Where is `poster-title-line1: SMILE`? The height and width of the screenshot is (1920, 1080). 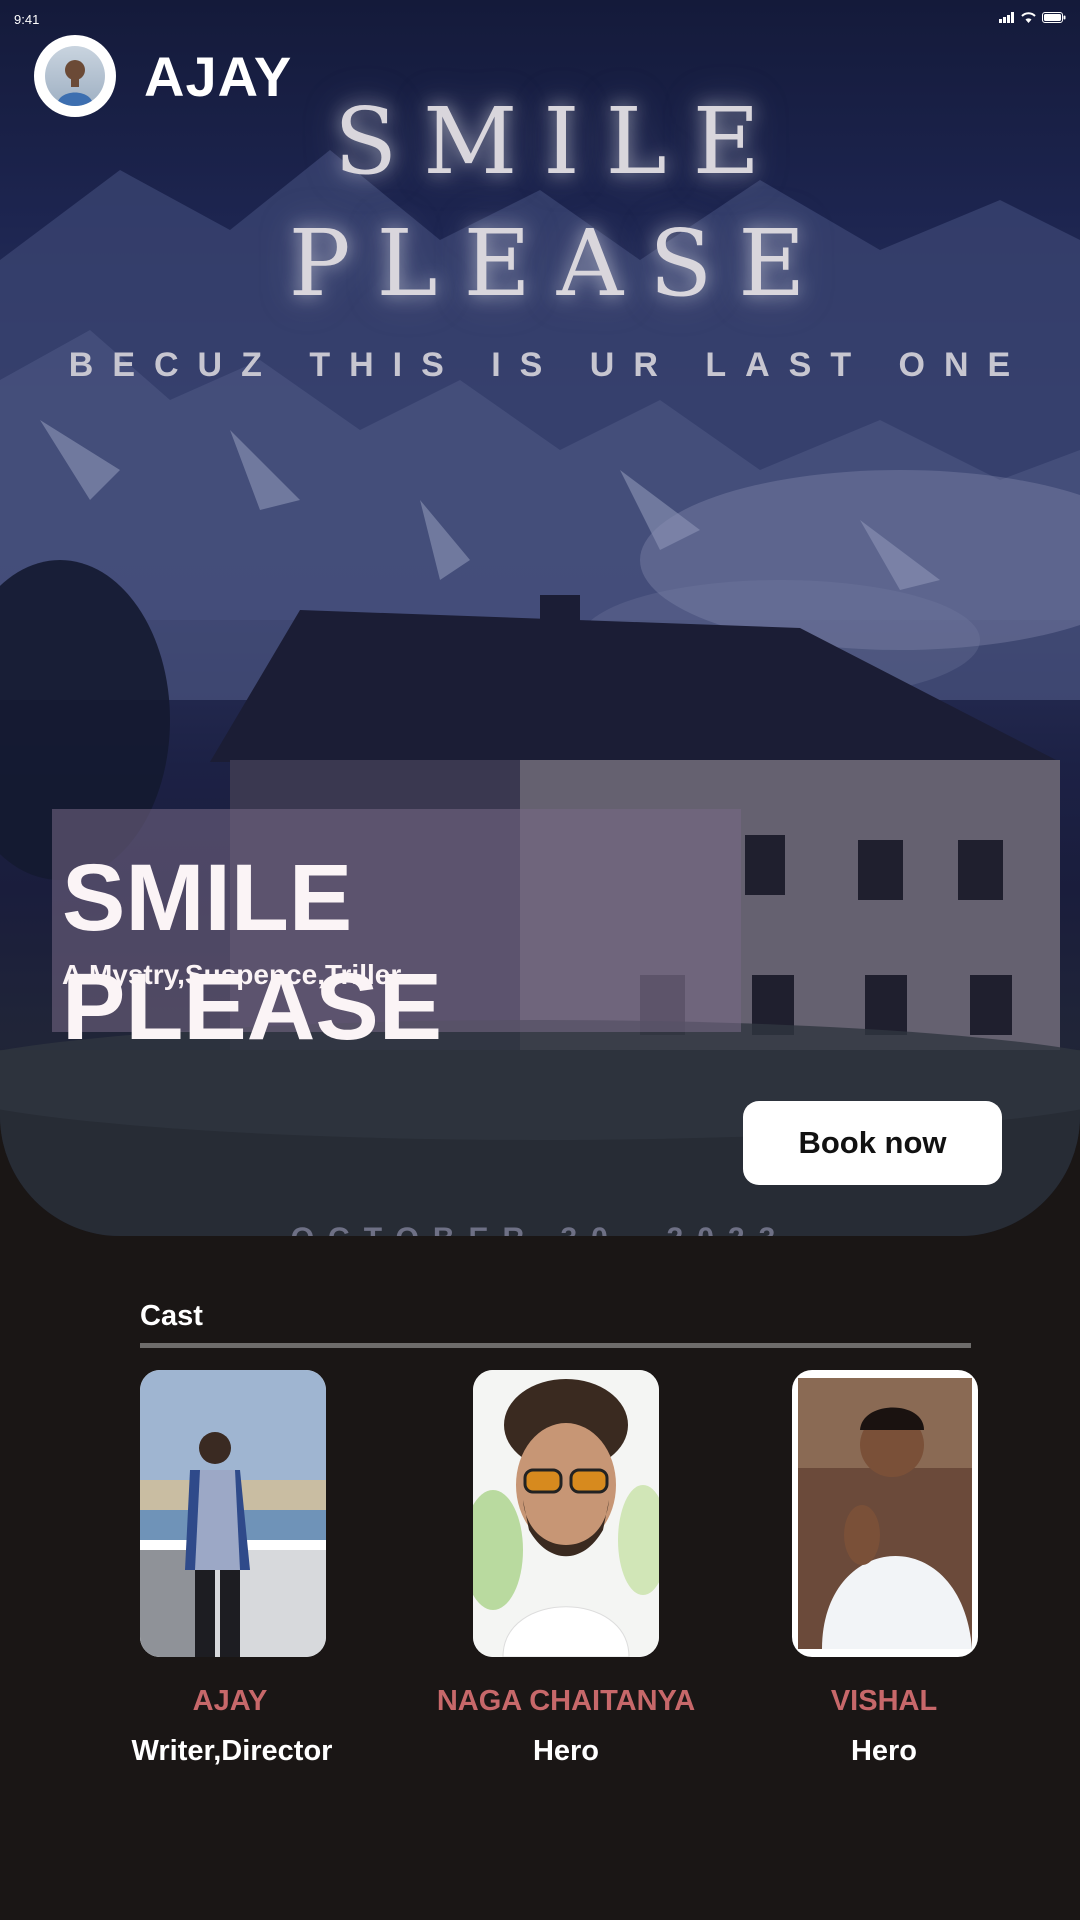 poster-title-line1: SMILE is located at coordinates (560, 141).